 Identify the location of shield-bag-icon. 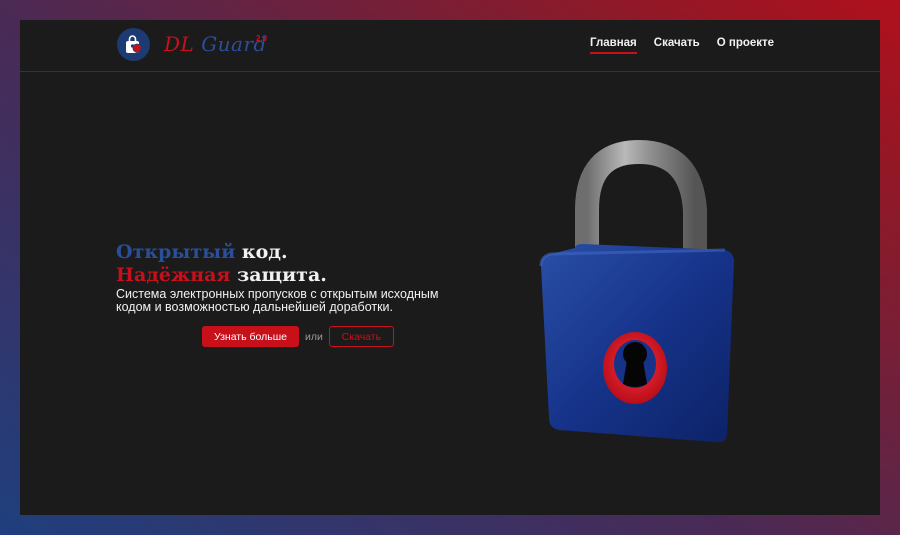
(133, 43).